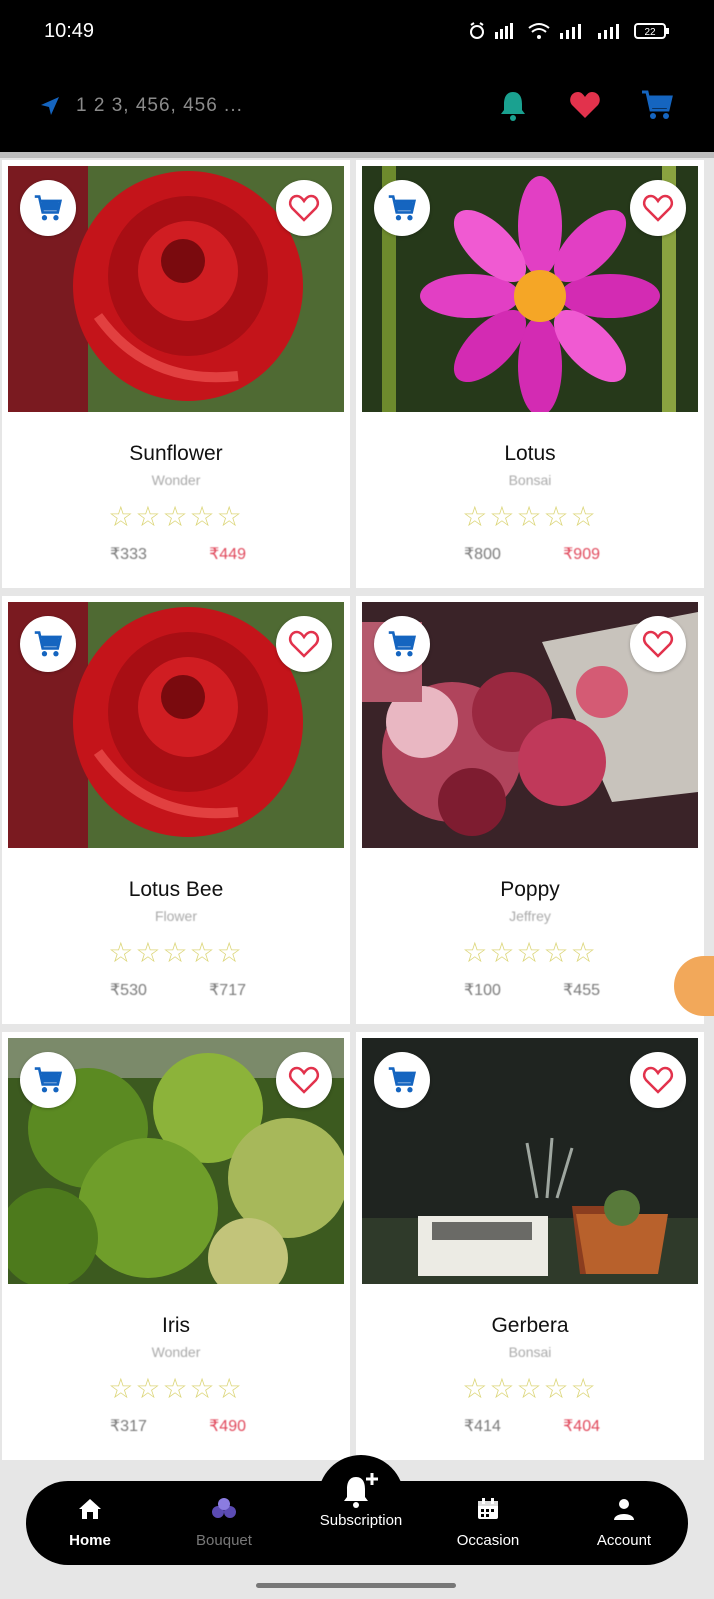  What do you see at coordinates (530, 1325) in the screenshot?
I see `product-name: Gerbera` at bounding box center [530, 1325].